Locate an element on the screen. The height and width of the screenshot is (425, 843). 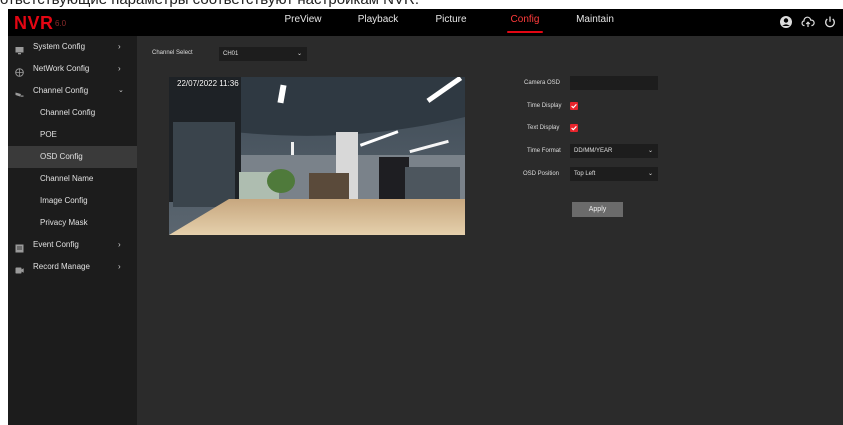
monitor-icon is located at coordinates (19, 48).